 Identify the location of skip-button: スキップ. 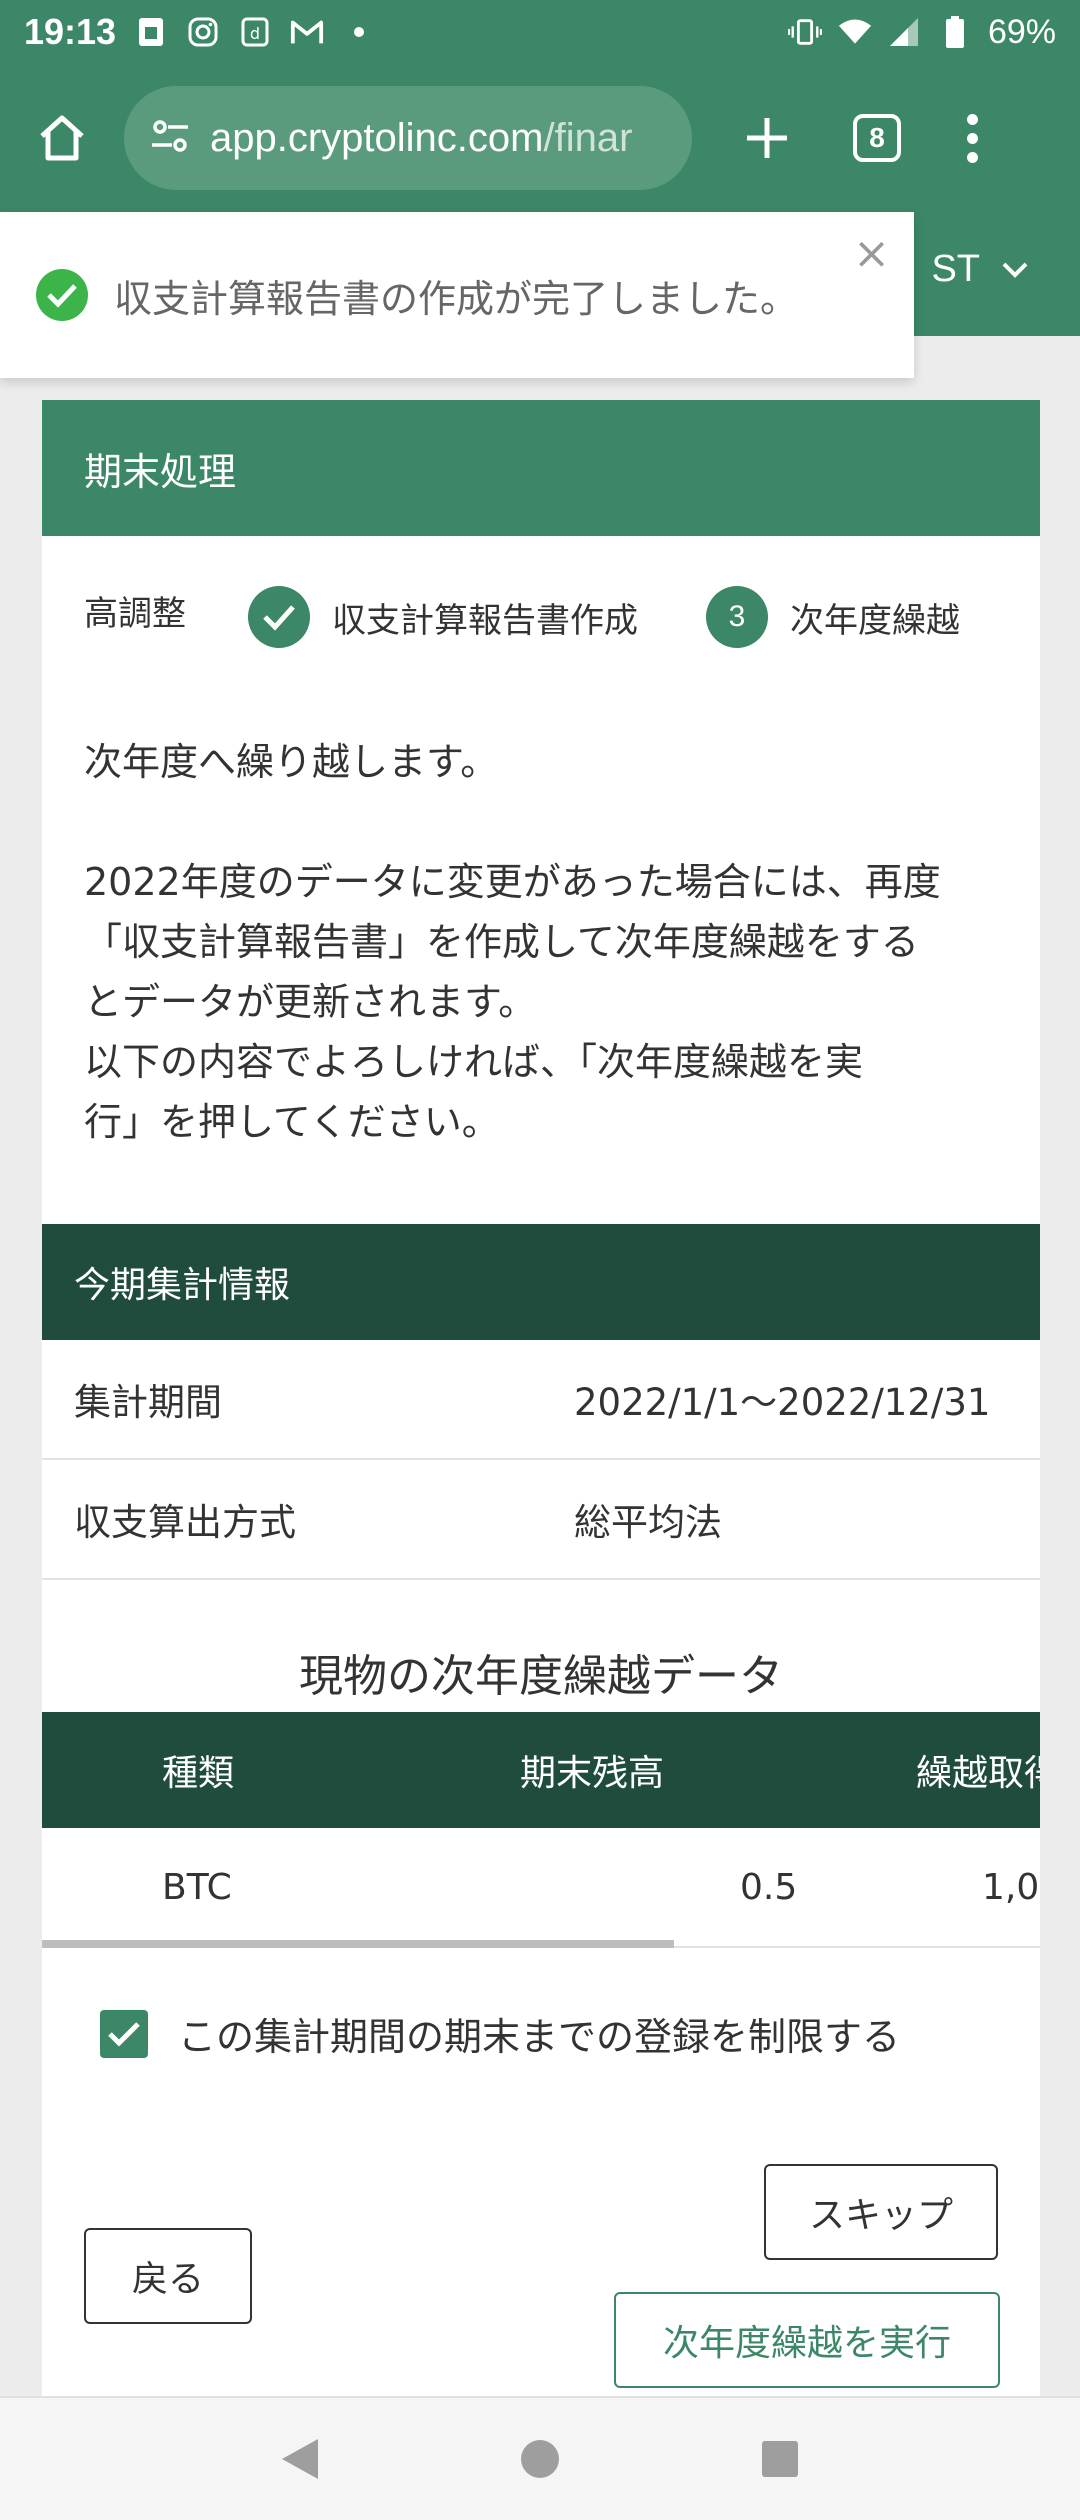
(881, 2212).